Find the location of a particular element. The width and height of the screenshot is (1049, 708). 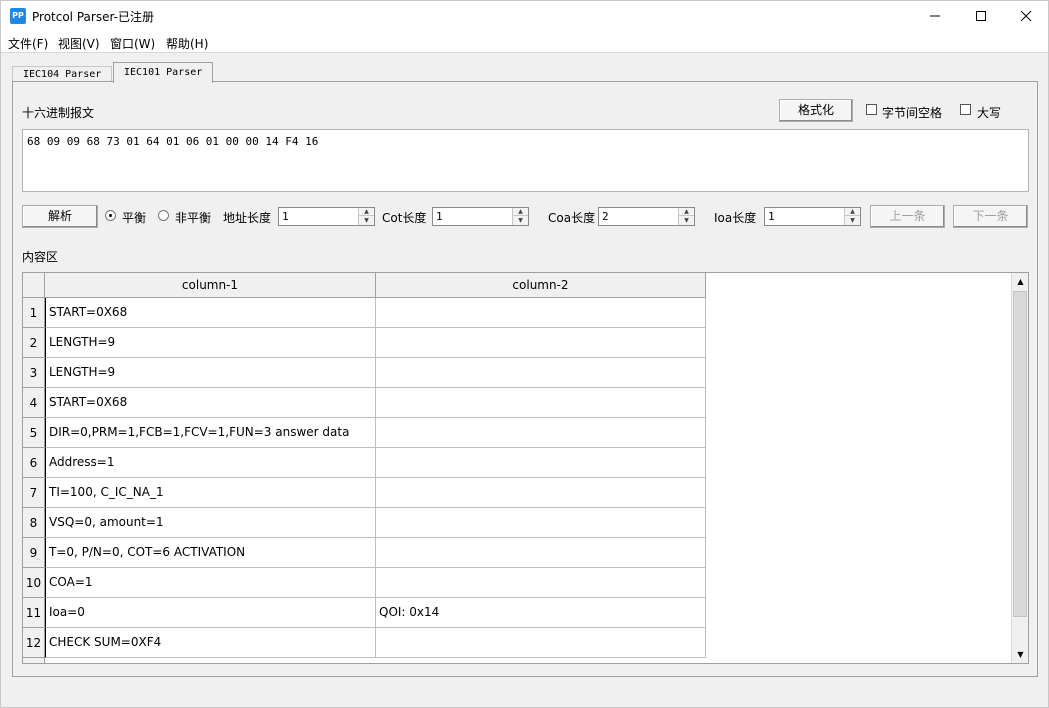

row-header: 1 is located at coordinates (34, 313).